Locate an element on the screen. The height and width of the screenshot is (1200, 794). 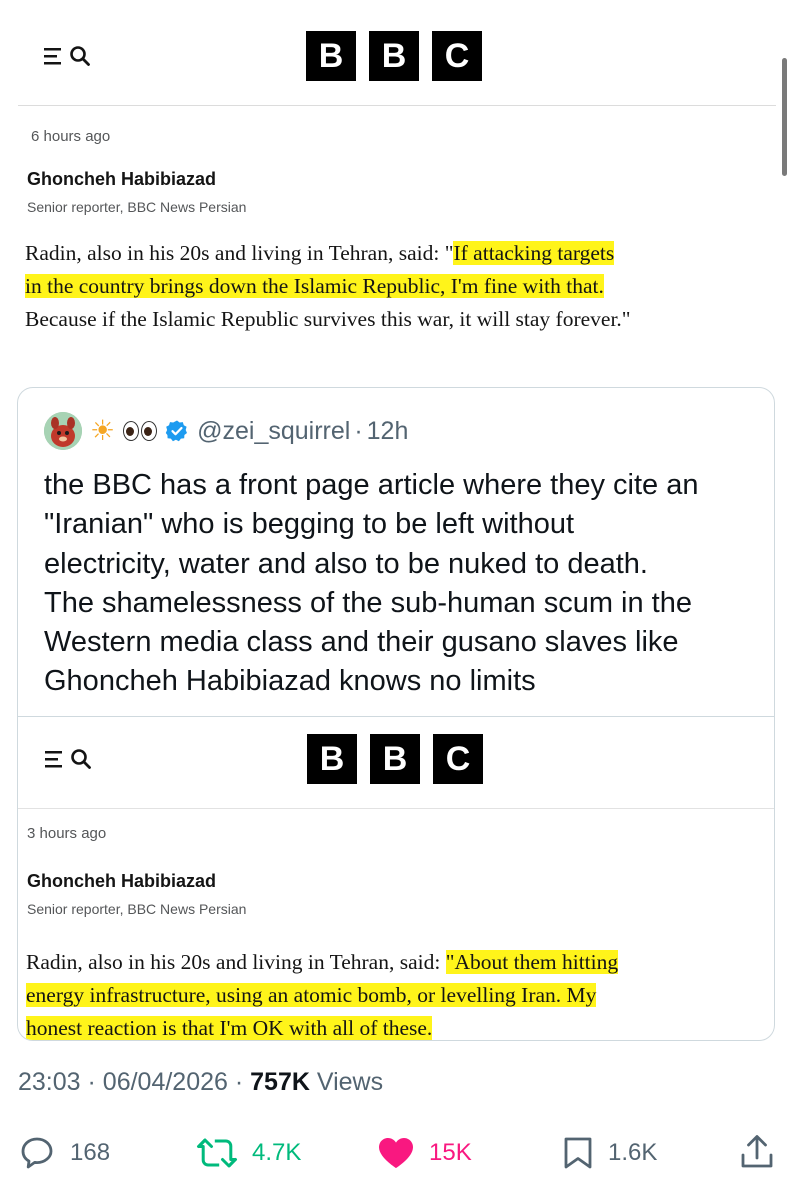
share-button is located at coordinates (757, 1152).